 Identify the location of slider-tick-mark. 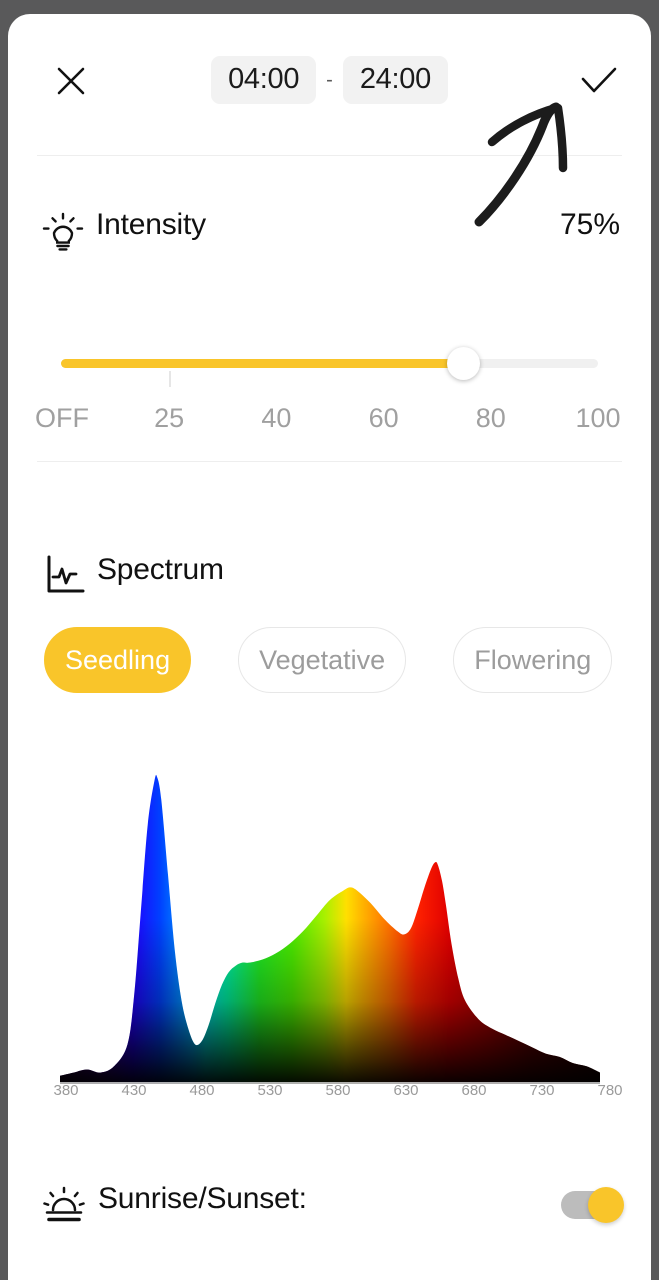
(170, 379).